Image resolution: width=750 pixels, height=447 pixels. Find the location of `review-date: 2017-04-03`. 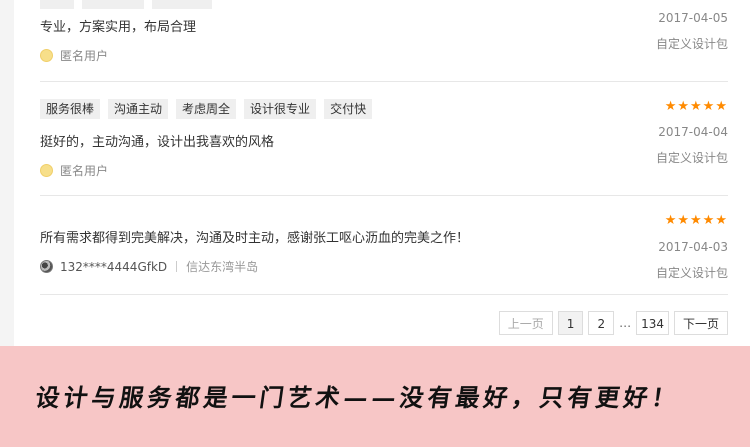

review-date: 2017-04-03 is located at coordinates (693, 247).